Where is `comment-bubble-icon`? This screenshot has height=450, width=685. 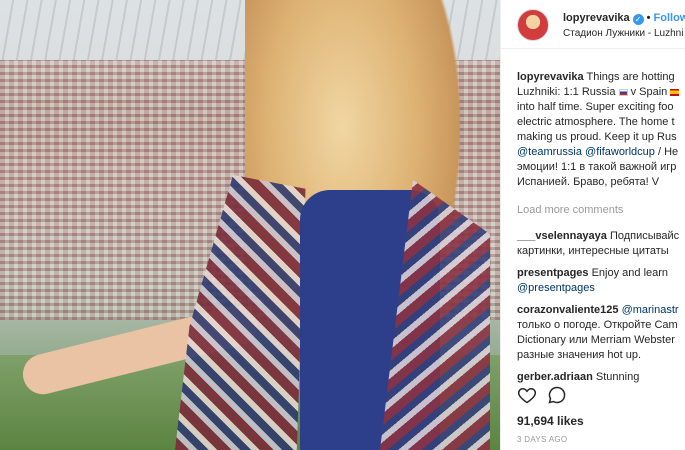 comment-bubble-icon is located at coordinates (557, 395).